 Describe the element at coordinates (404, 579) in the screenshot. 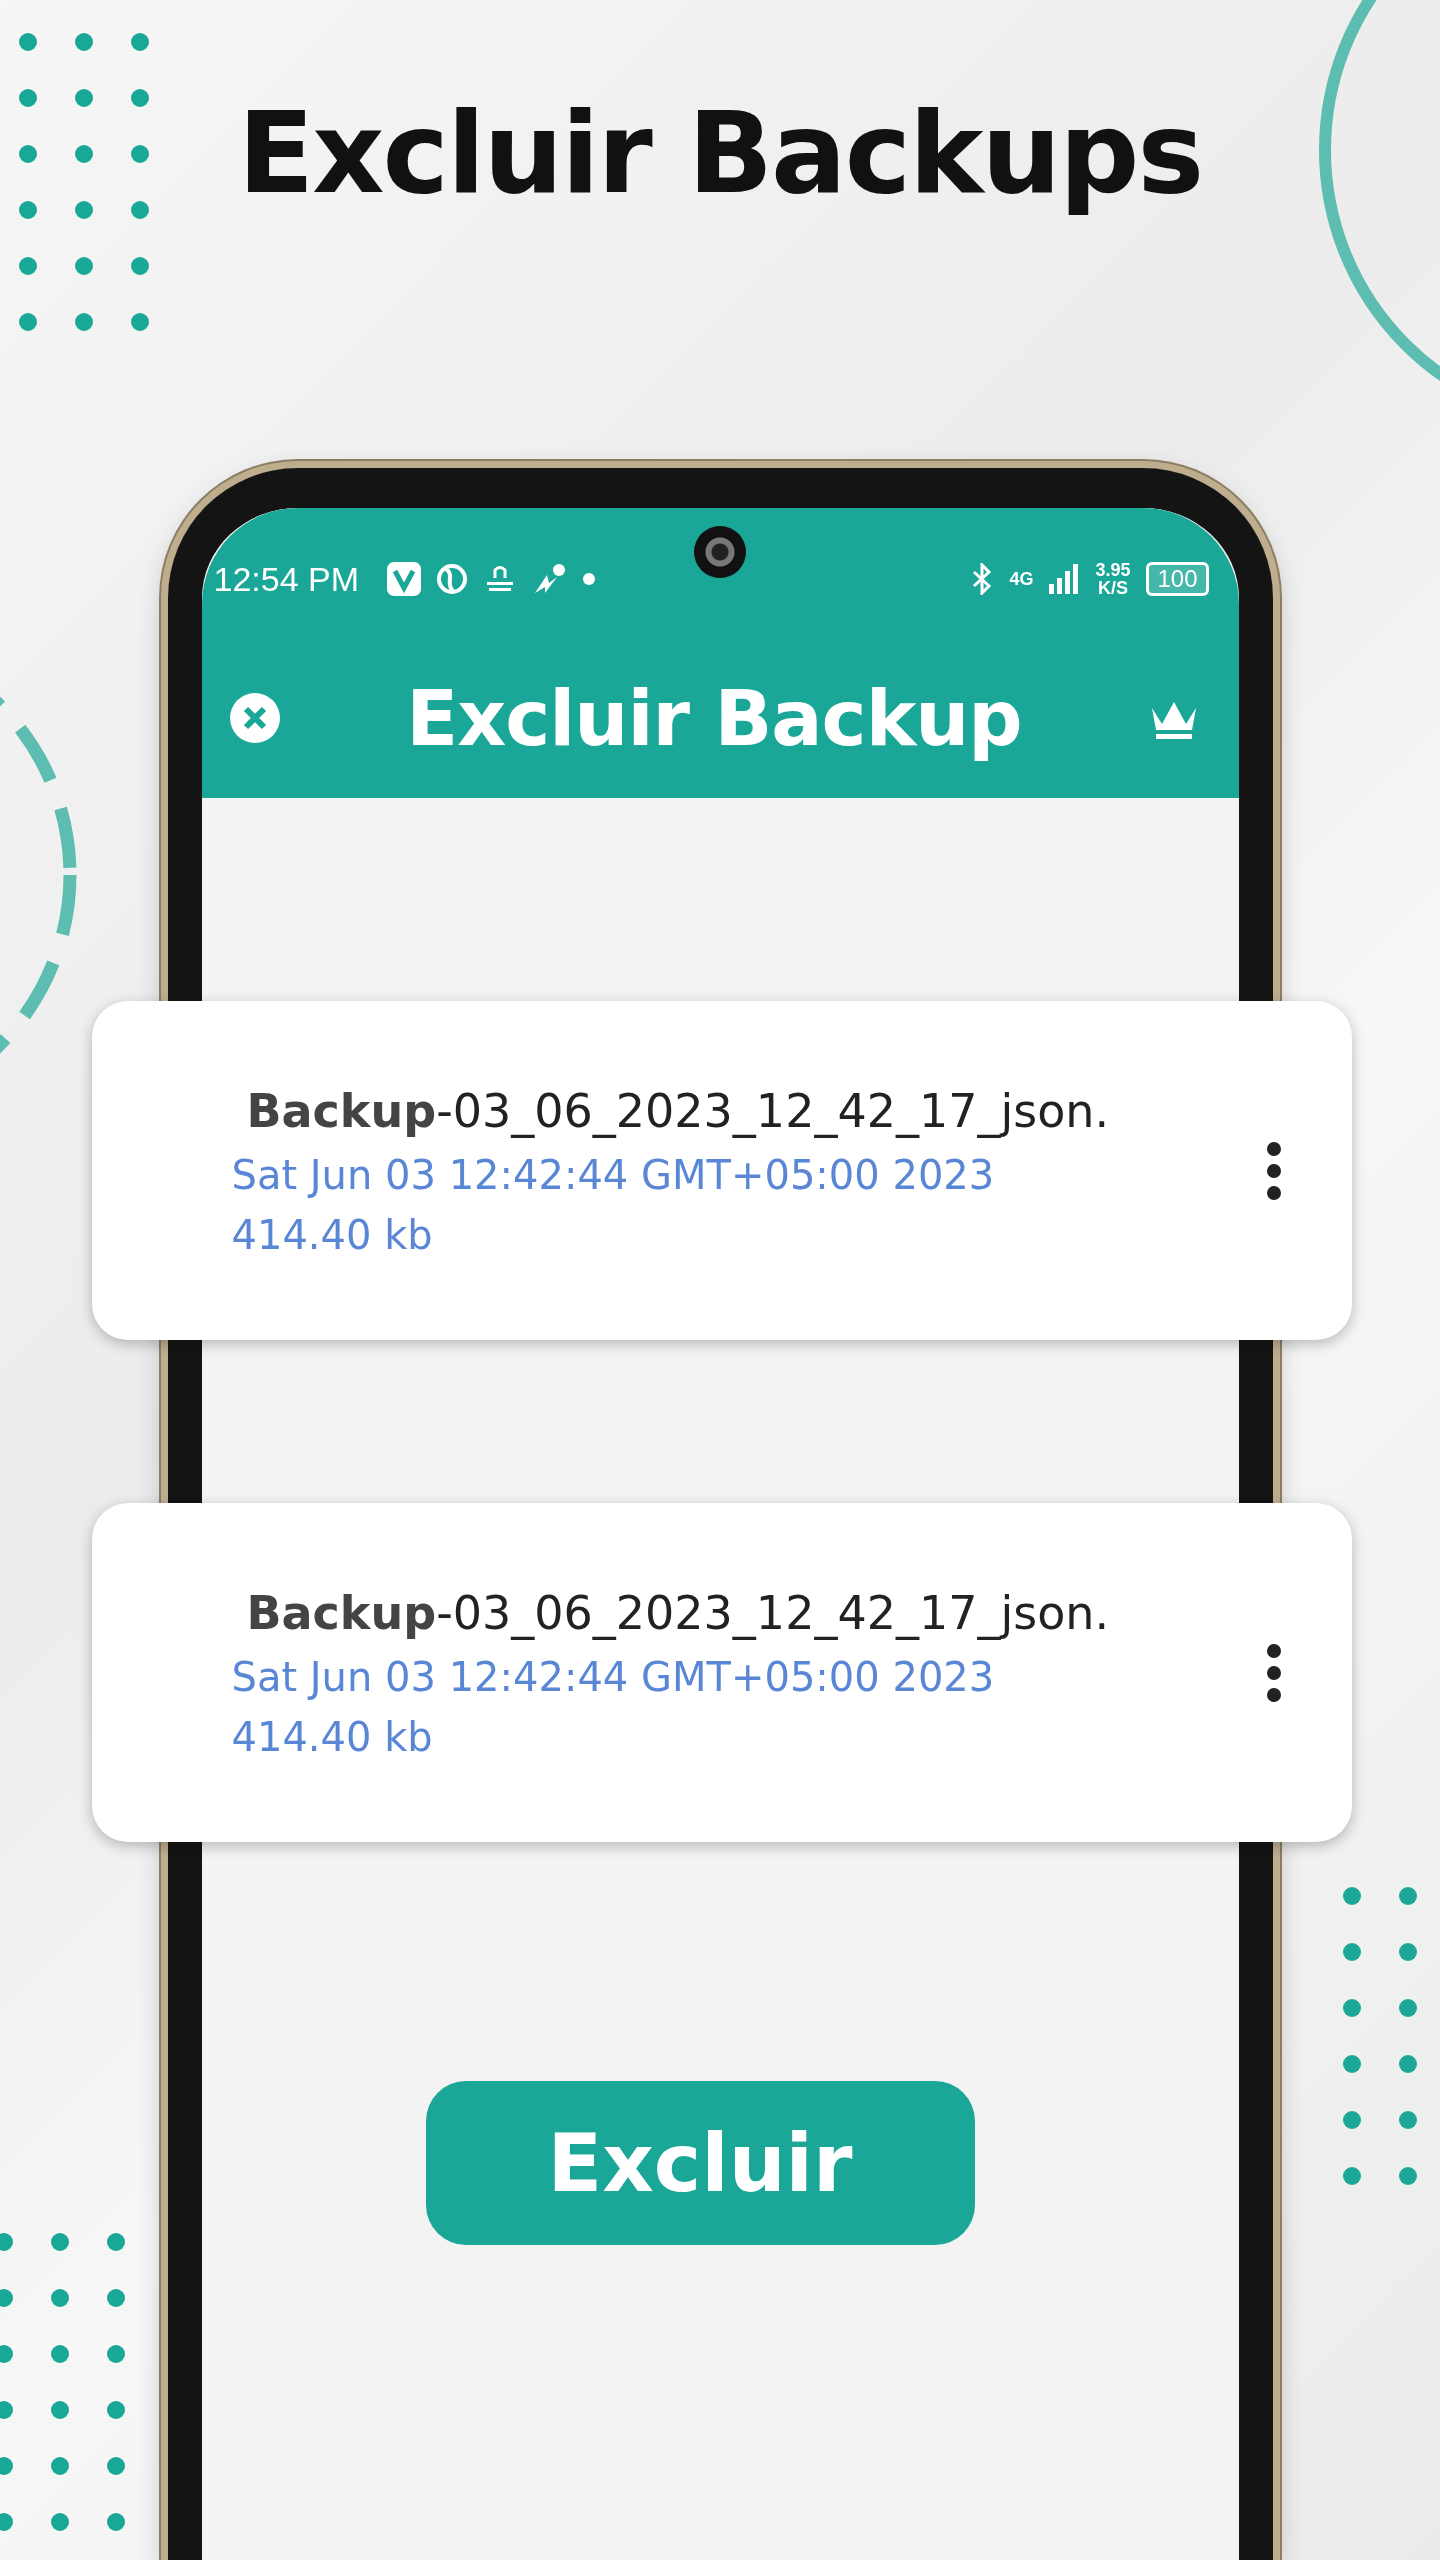

I see `app-icon` at that location.